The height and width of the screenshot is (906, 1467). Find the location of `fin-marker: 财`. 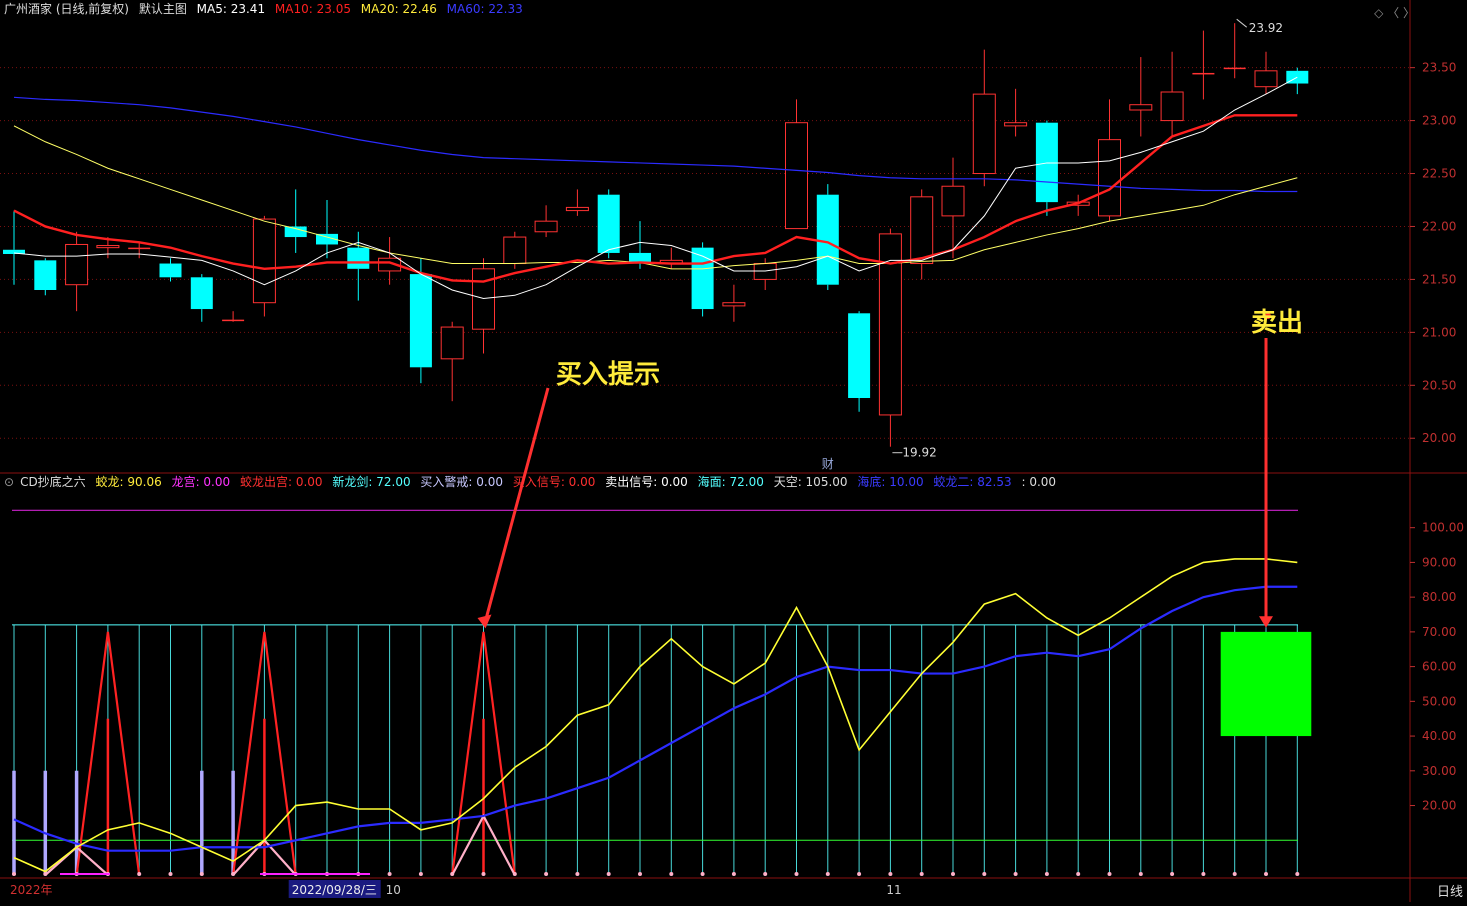

fin-marker: 财 is located at coordinates (828, 464).